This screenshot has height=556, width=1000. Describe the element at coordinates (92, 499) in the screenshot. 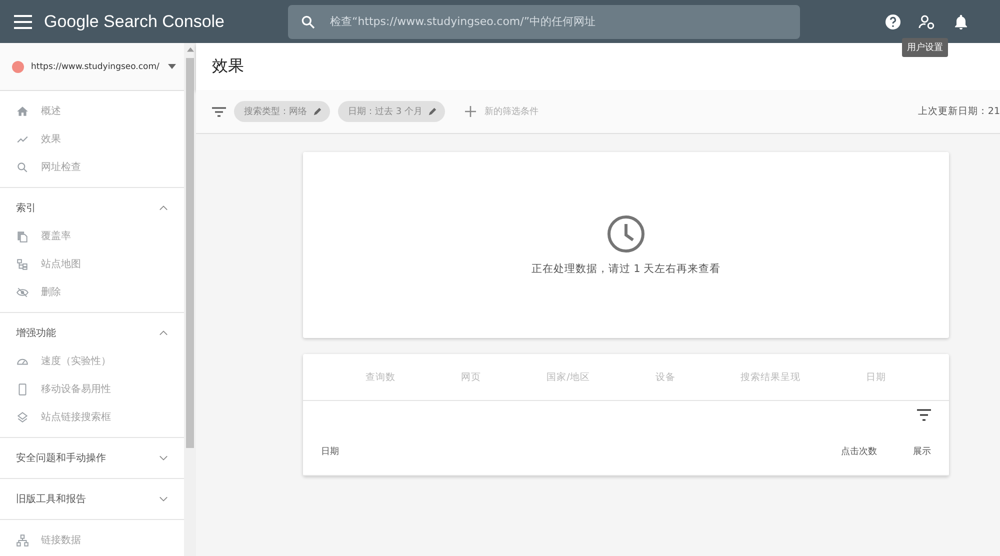

I see `section-header: 旧版工具和报告` at that location.